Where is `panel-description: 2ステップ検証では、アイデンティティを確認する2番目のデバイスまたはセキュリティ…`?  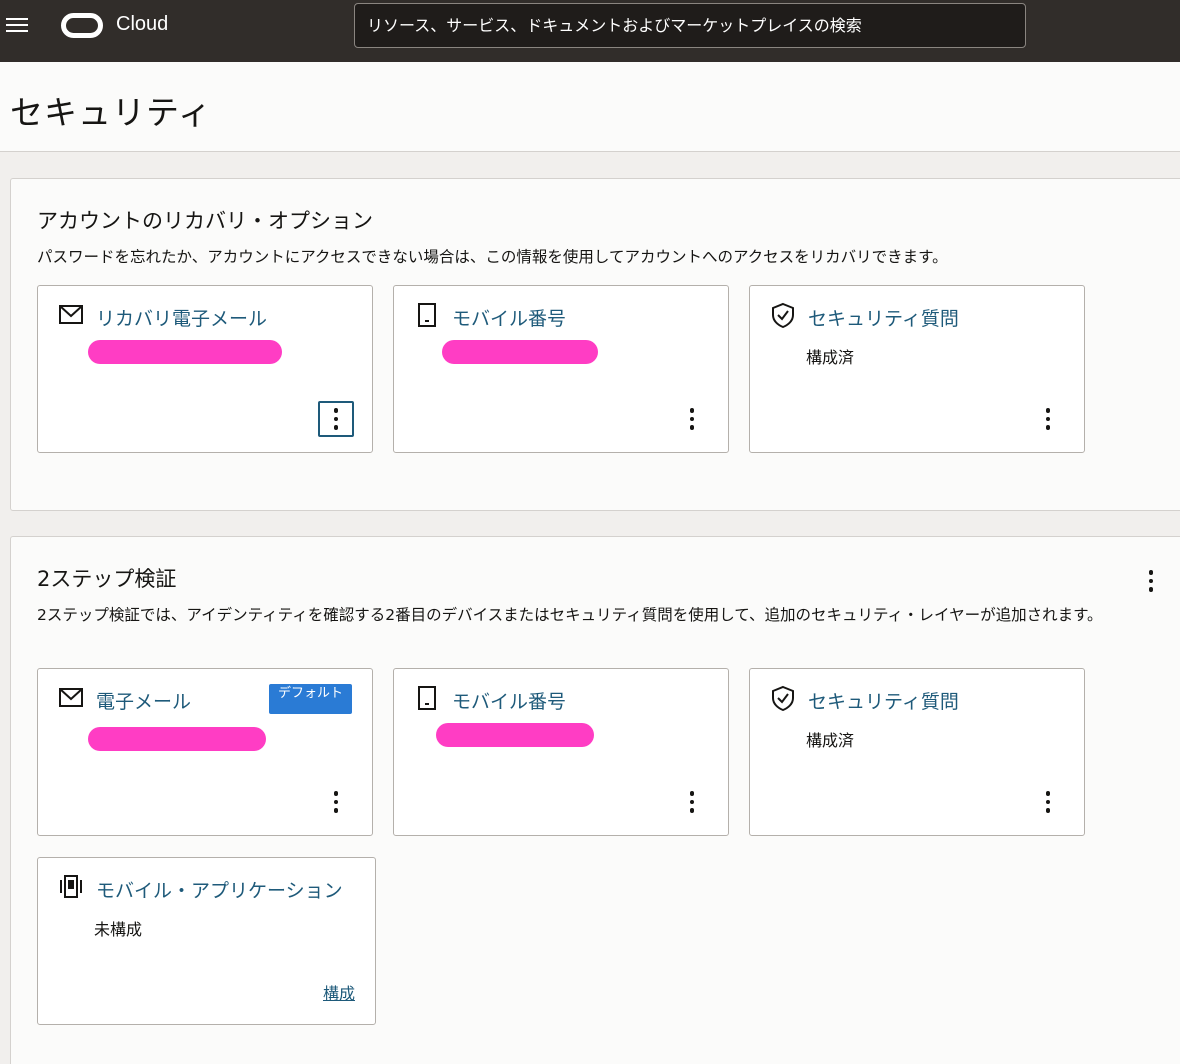 panel-description: 2ステップ検証では、アイデンティティを確認する2番目のデバイスまたはセキュリティ… is located at coordinates (570, 615).